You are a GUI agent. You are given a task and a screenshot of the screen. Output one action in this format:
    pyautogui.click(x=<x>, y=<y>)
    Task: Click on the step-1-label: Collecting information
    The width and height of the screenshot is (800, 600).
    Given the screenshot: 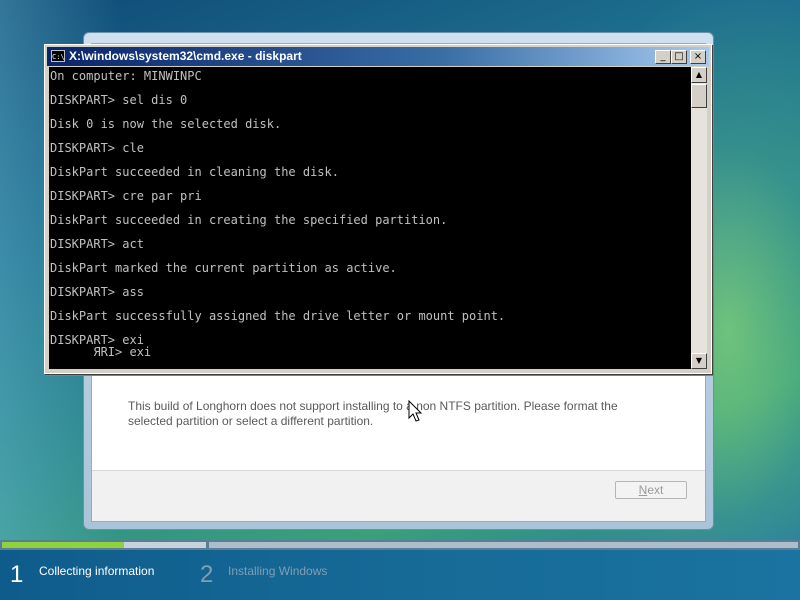 What is the action you would take?
    pyautogui.click(x=97, y=571)
    